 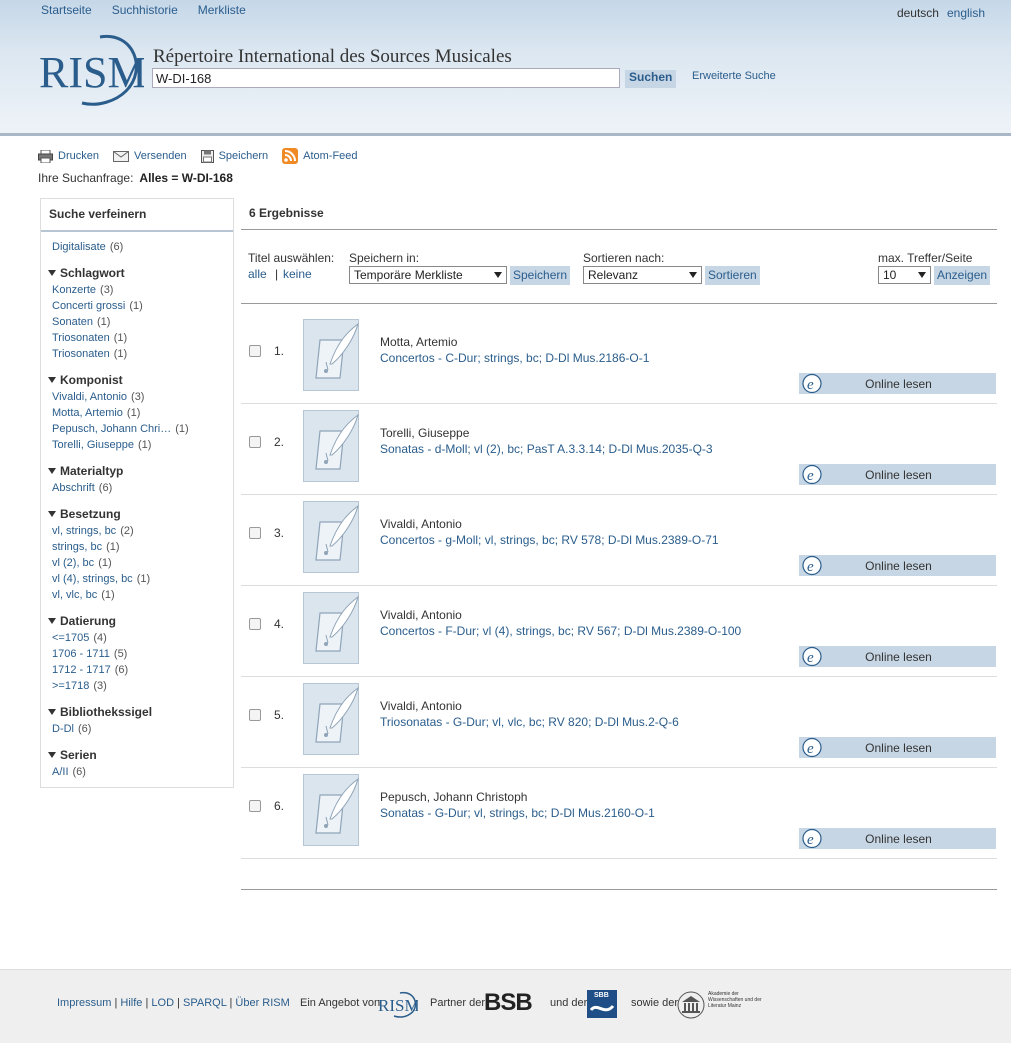 I want to click on query-label: Ihre Suchanfrage:, so click(x=86, y=178).